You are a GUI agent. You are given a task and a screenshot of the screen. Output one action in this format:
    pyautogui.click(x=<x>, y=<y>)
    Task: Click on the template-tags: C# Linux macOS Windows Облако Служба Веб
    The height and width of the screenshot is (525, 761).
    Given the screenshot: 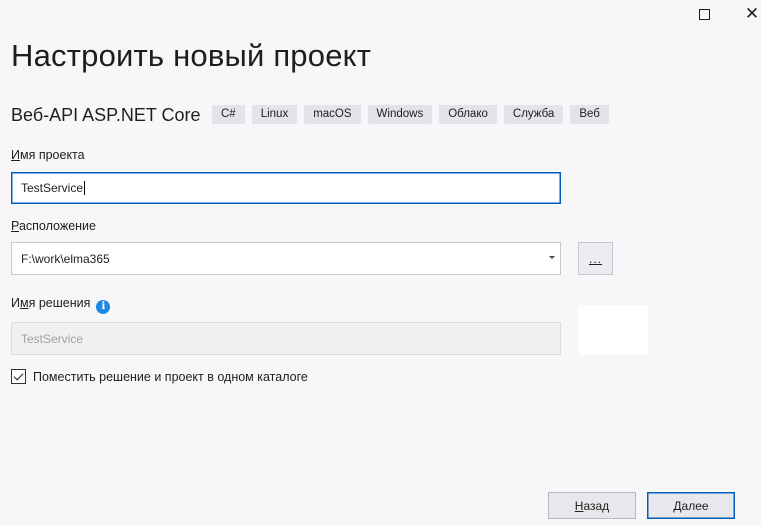 What is the action you would take?
    pyautogui.click(x=414, y=114)
    